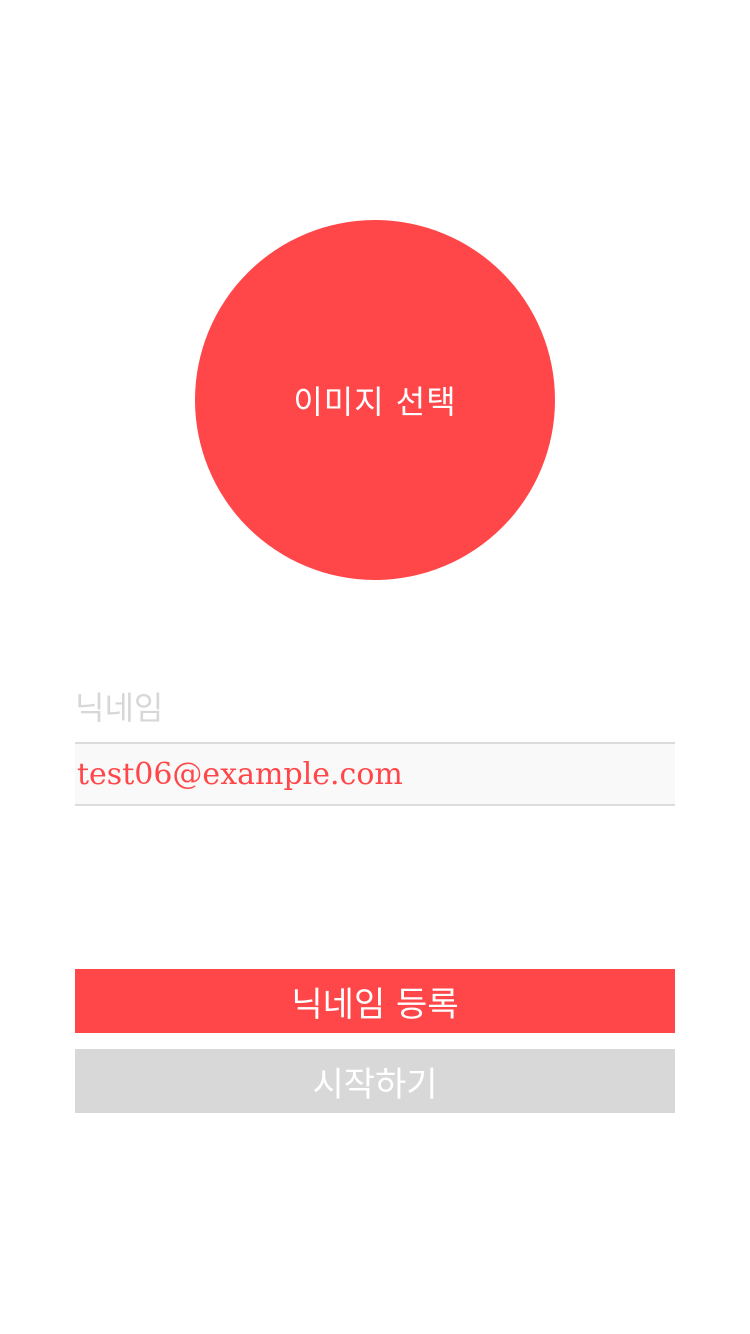 The height and width of the screenshot is (1334, 750). I want to click on nickname-field, so click(375, 774).